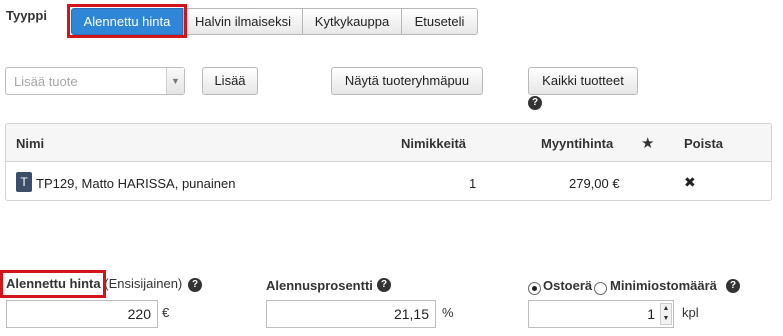 The height and width of the screenshot is (336, 783). Describe the element at coordinates (704, 143) in the screenshot. I see `column-header-delete: Poista` at that location.